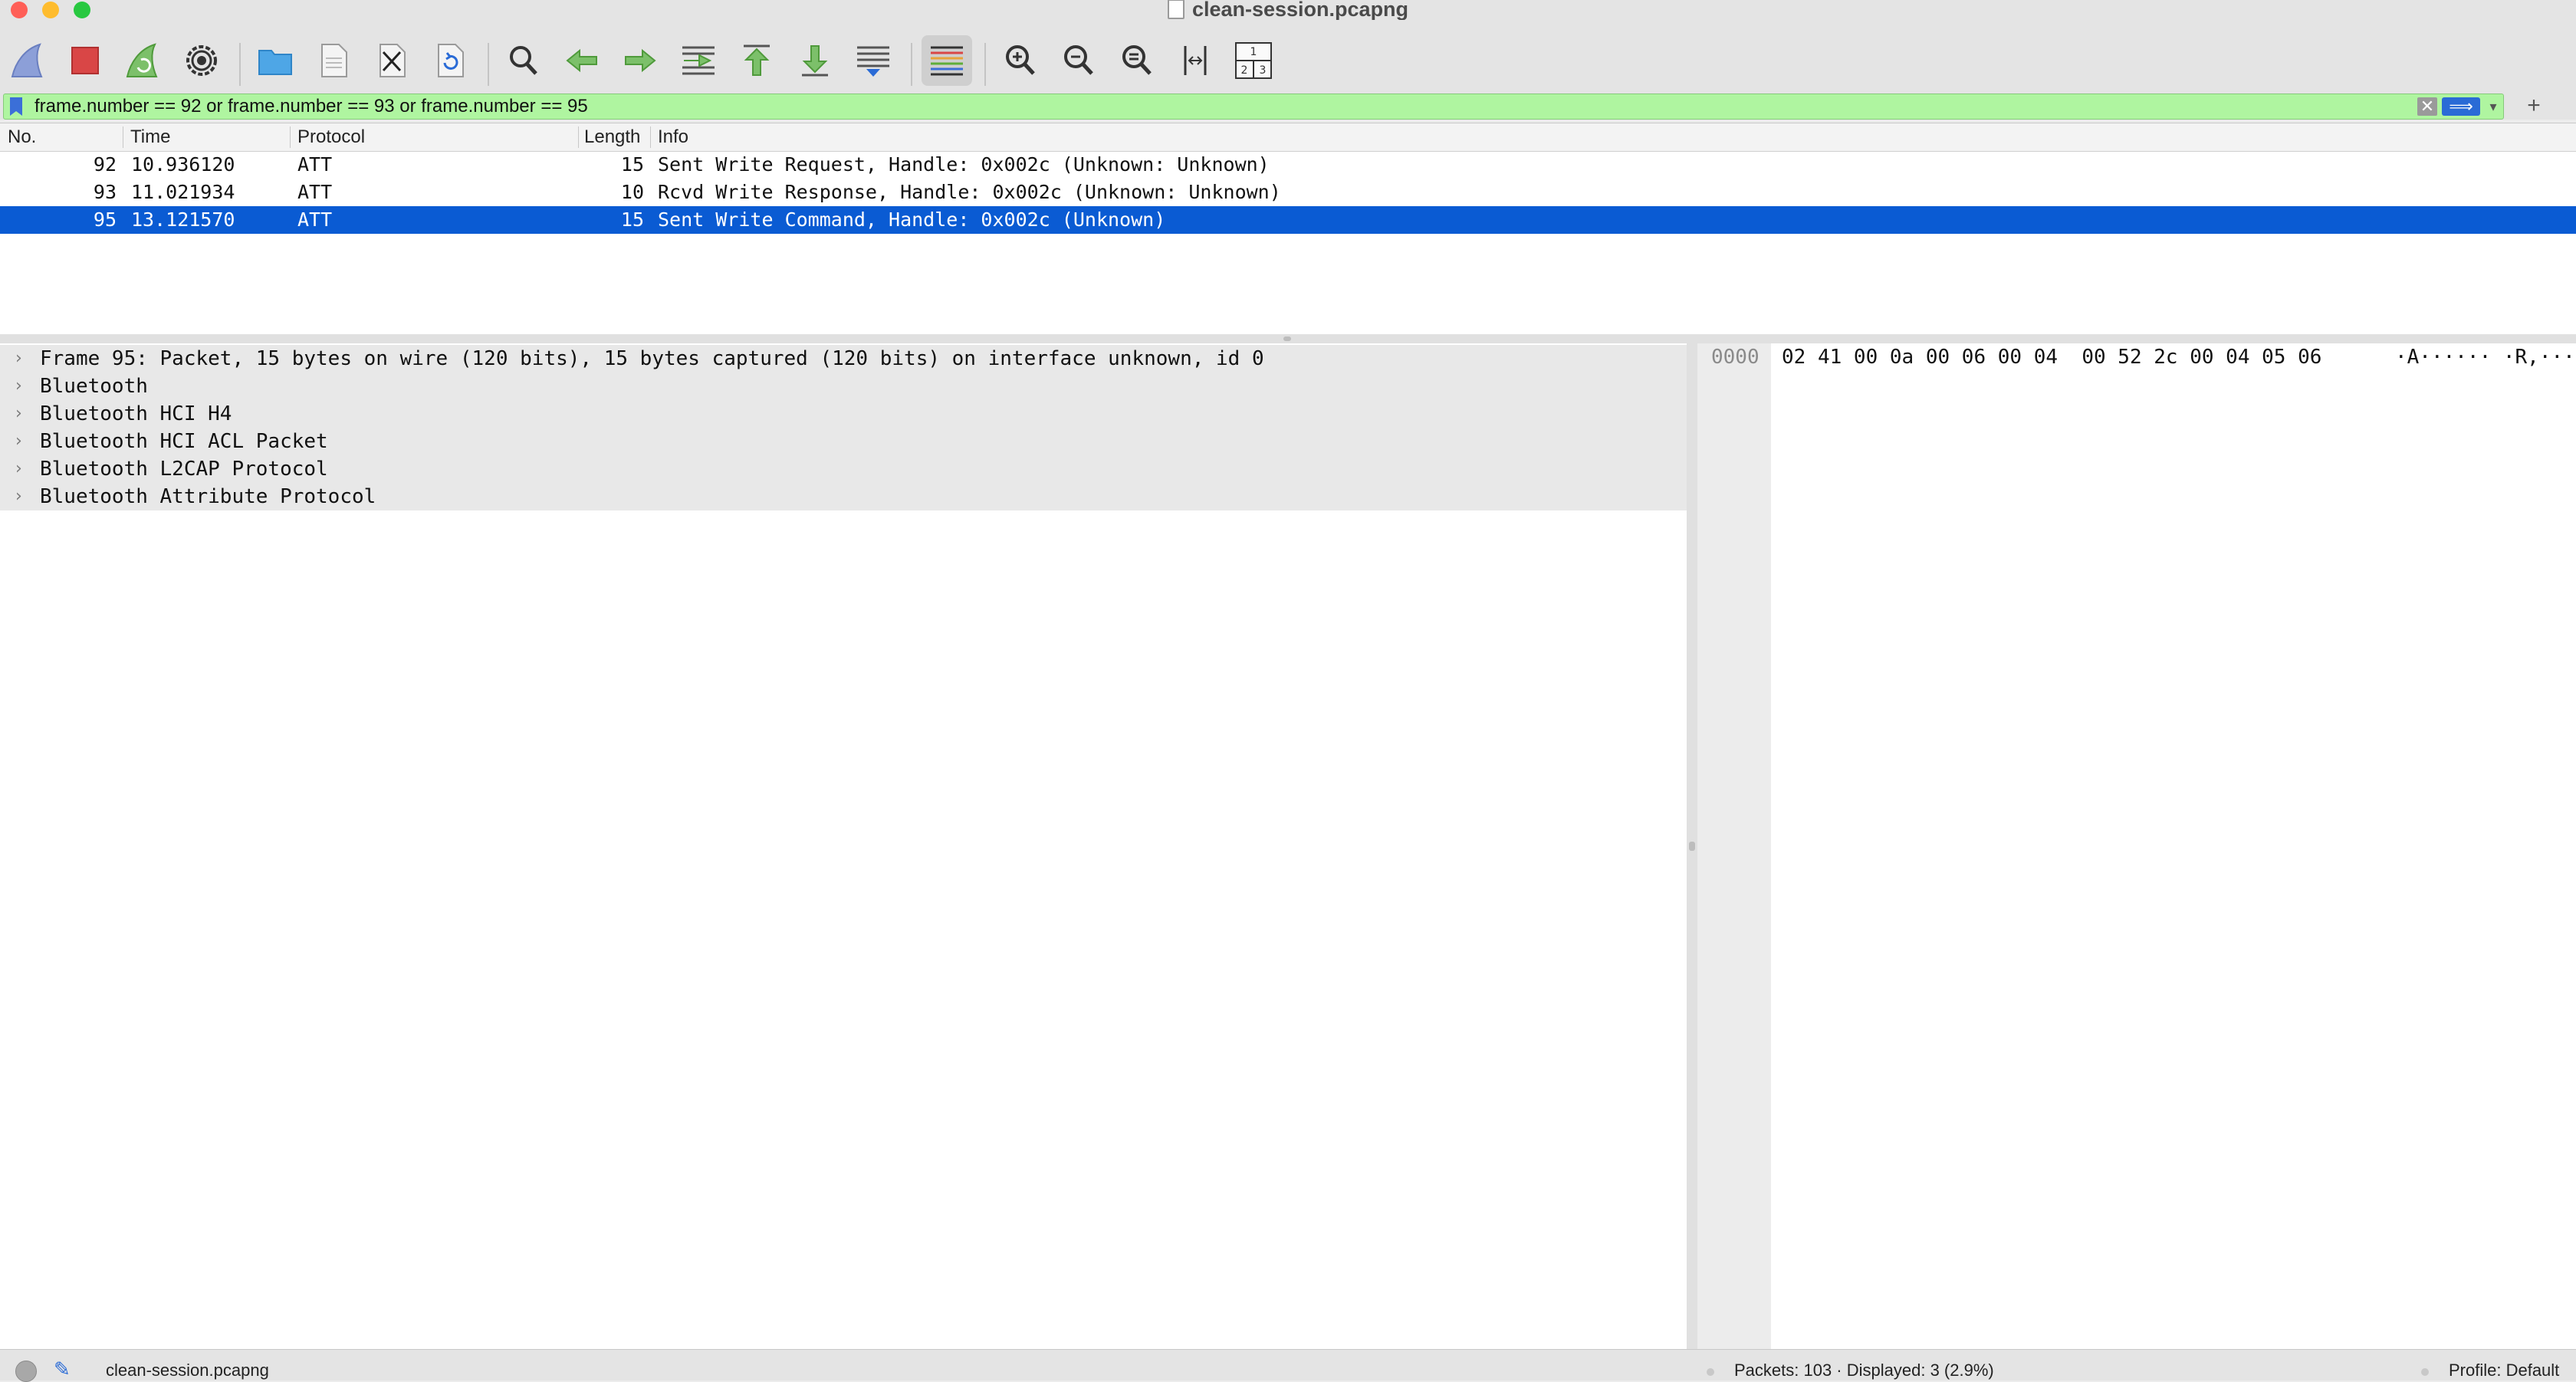  Describe the element at coordinates (843, 441) in the screenshot. I see `tree-item-hci-acl: › Bluetooth HCI ACL Packet` at that location.